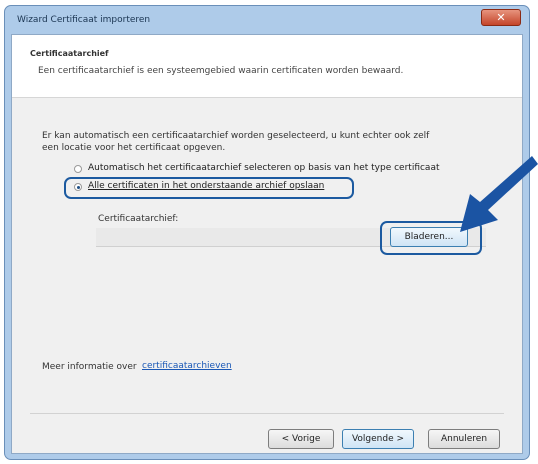 This screenshot has width=538, height=464. What do you see at coordinates (69, 53) in the screenshot?
I see `page-title: Certificaatarchief` at bounding box center [69, 53].